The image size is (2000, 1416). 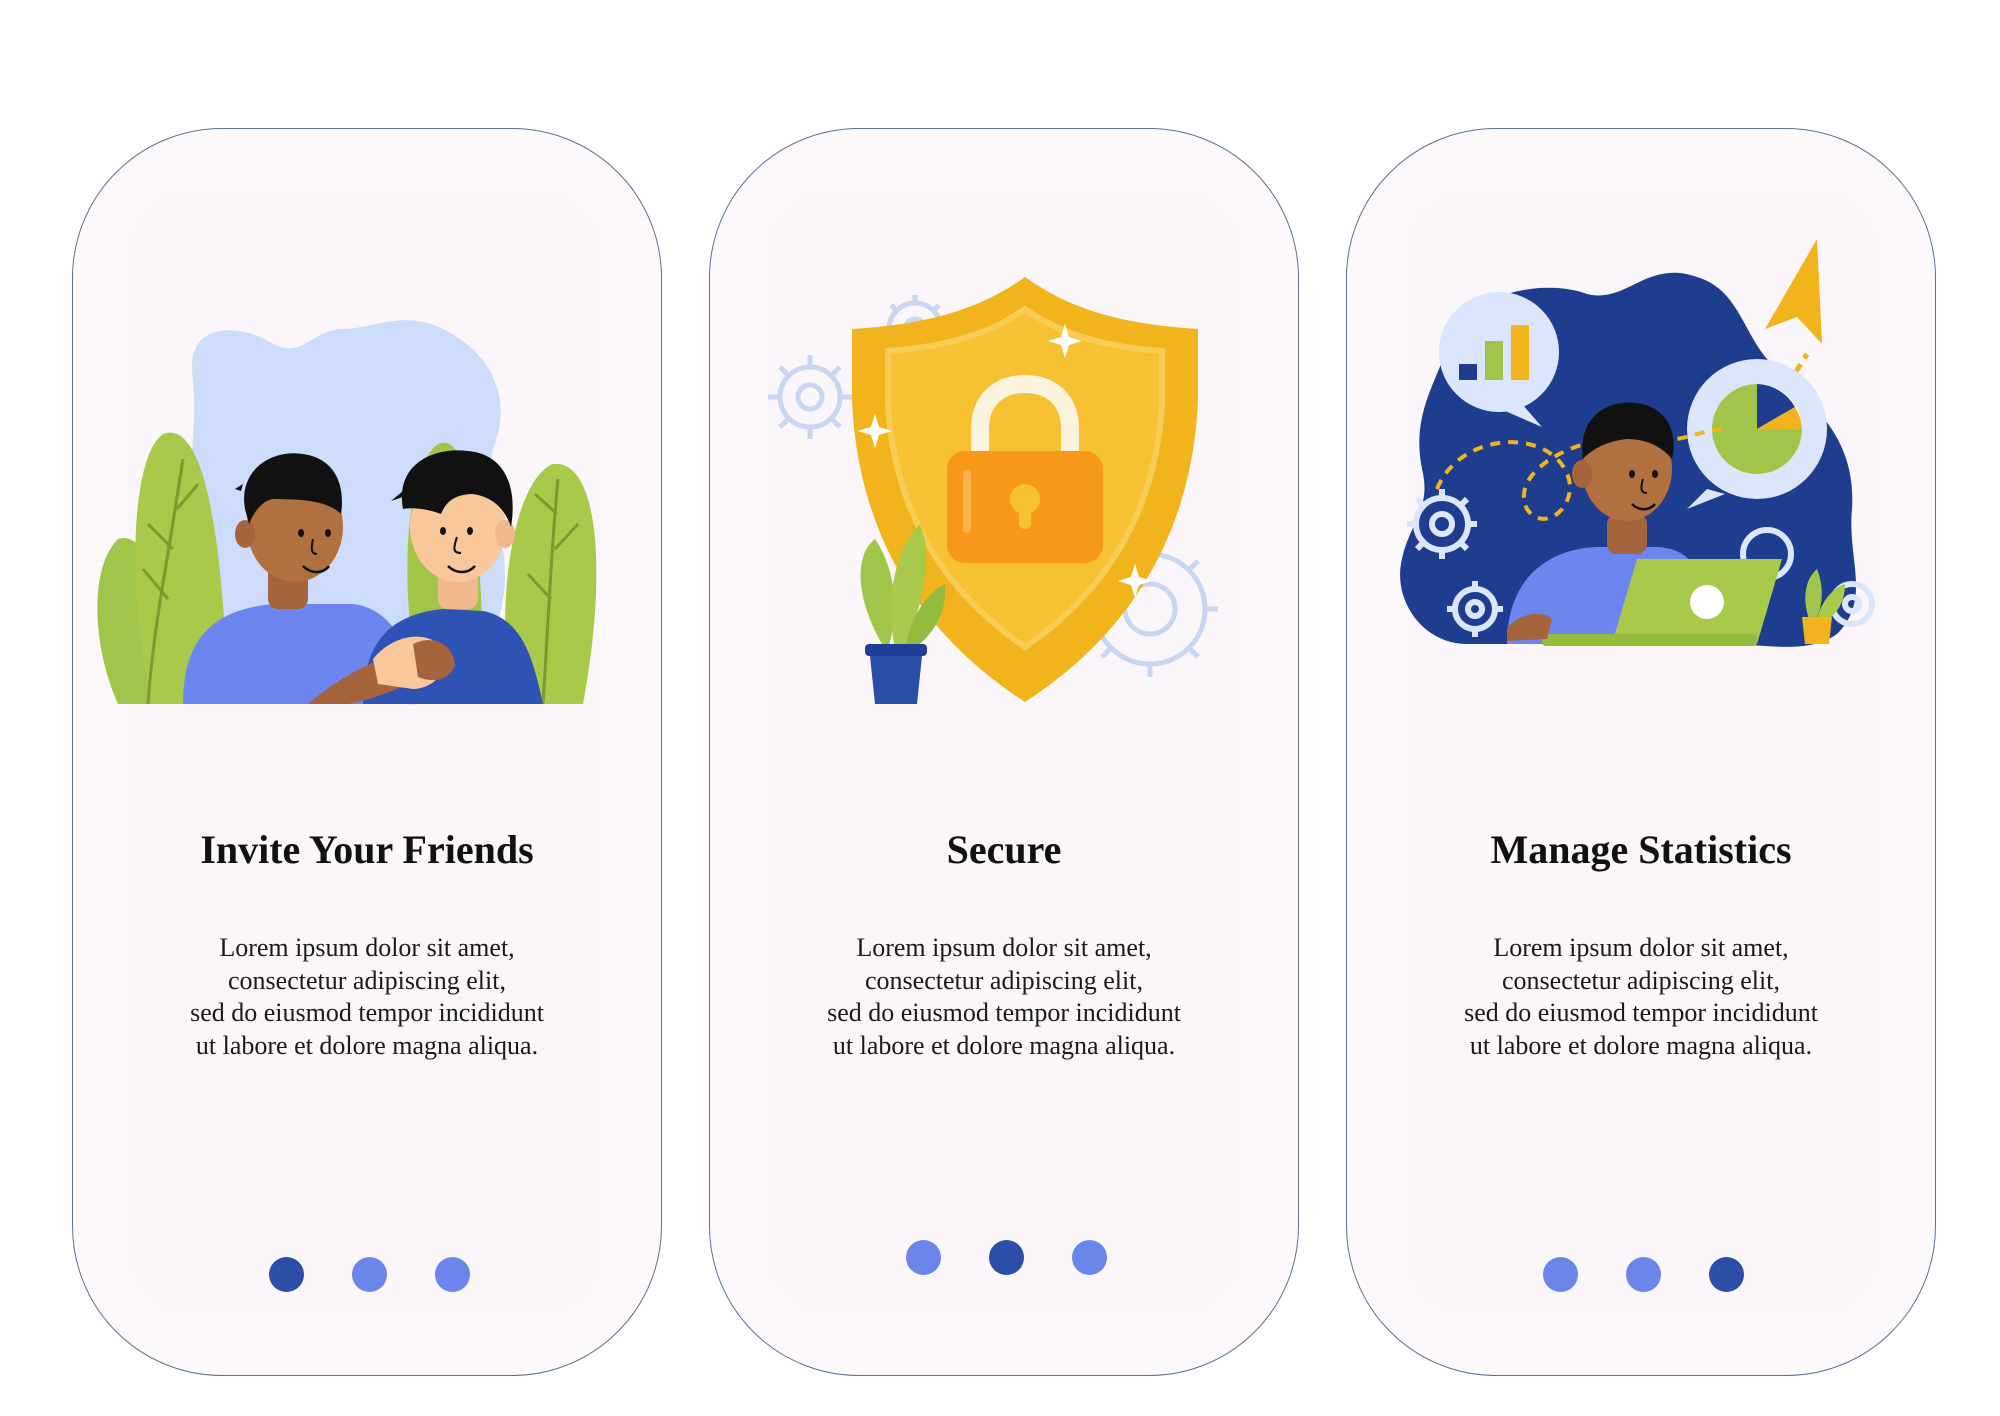 What do you see at coordinates (1641, 849) in the screenshot?
I see `card-title: Manage Statistics` at bounding box center [1641, 849].